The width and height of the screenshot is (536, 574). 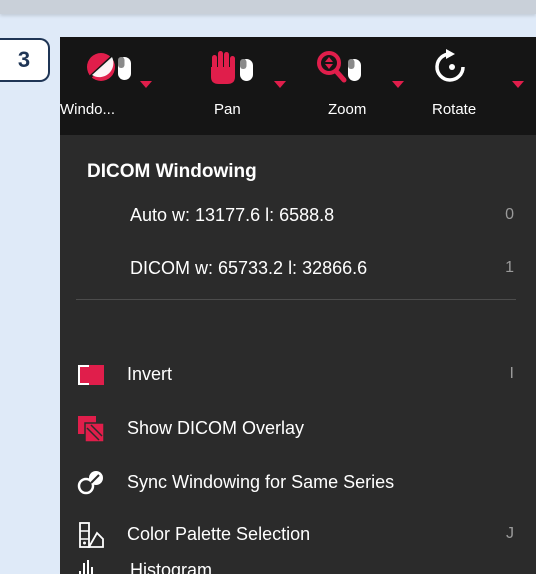 What do you see at coordinates (238, 69) in the screenshot?
I see `hand-icon` at bounding box center [238, 69].